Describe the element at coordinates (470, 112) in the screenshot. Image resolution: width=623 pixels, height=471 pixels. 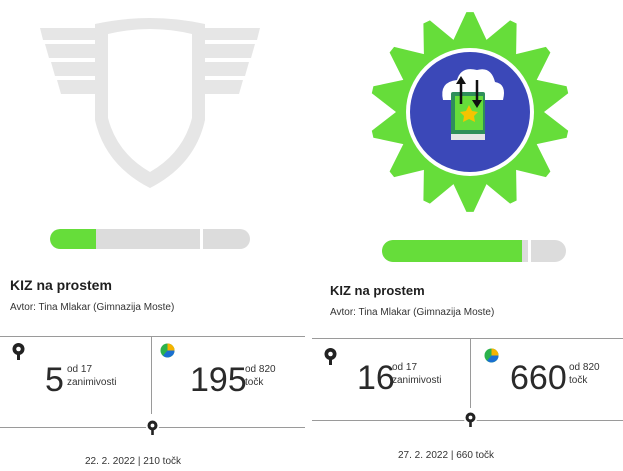
I see `gear-badge-book-icon` at that location.